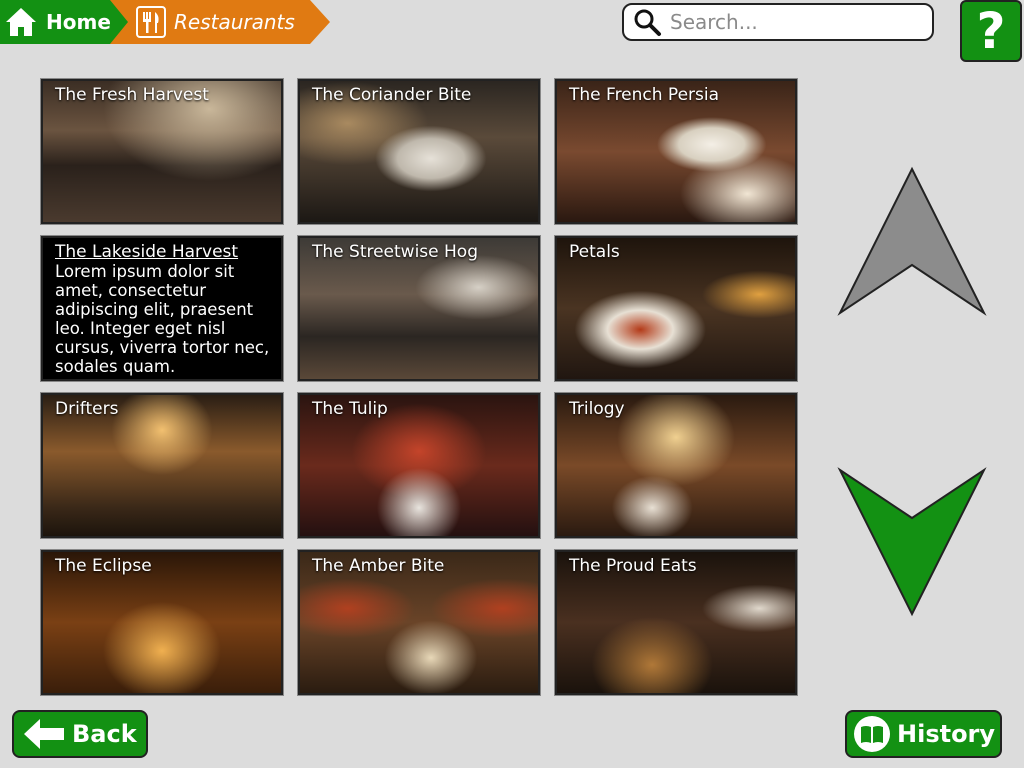  I want to click on help-icon: ?, so click(991, 31).